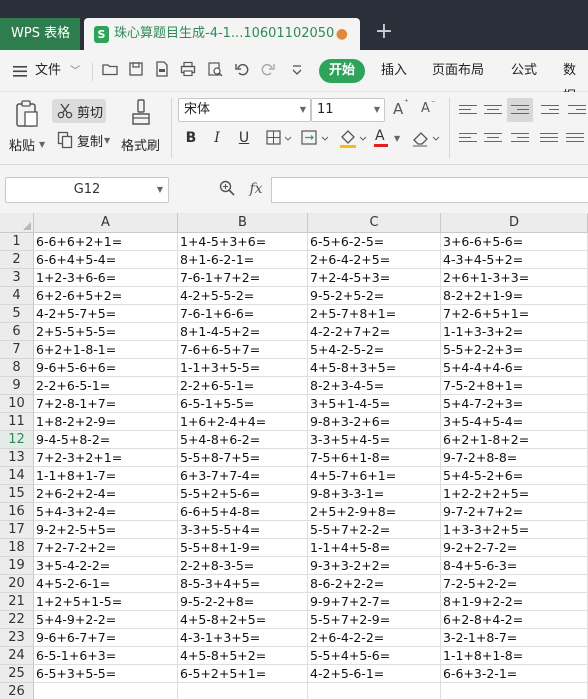 This screenshot has height=699, width=588. What do you see at coordinates (374, 404) in the screenshot?
I see `cell-c10: 3+5+1-4-5=` at bounding box center [374, 404].